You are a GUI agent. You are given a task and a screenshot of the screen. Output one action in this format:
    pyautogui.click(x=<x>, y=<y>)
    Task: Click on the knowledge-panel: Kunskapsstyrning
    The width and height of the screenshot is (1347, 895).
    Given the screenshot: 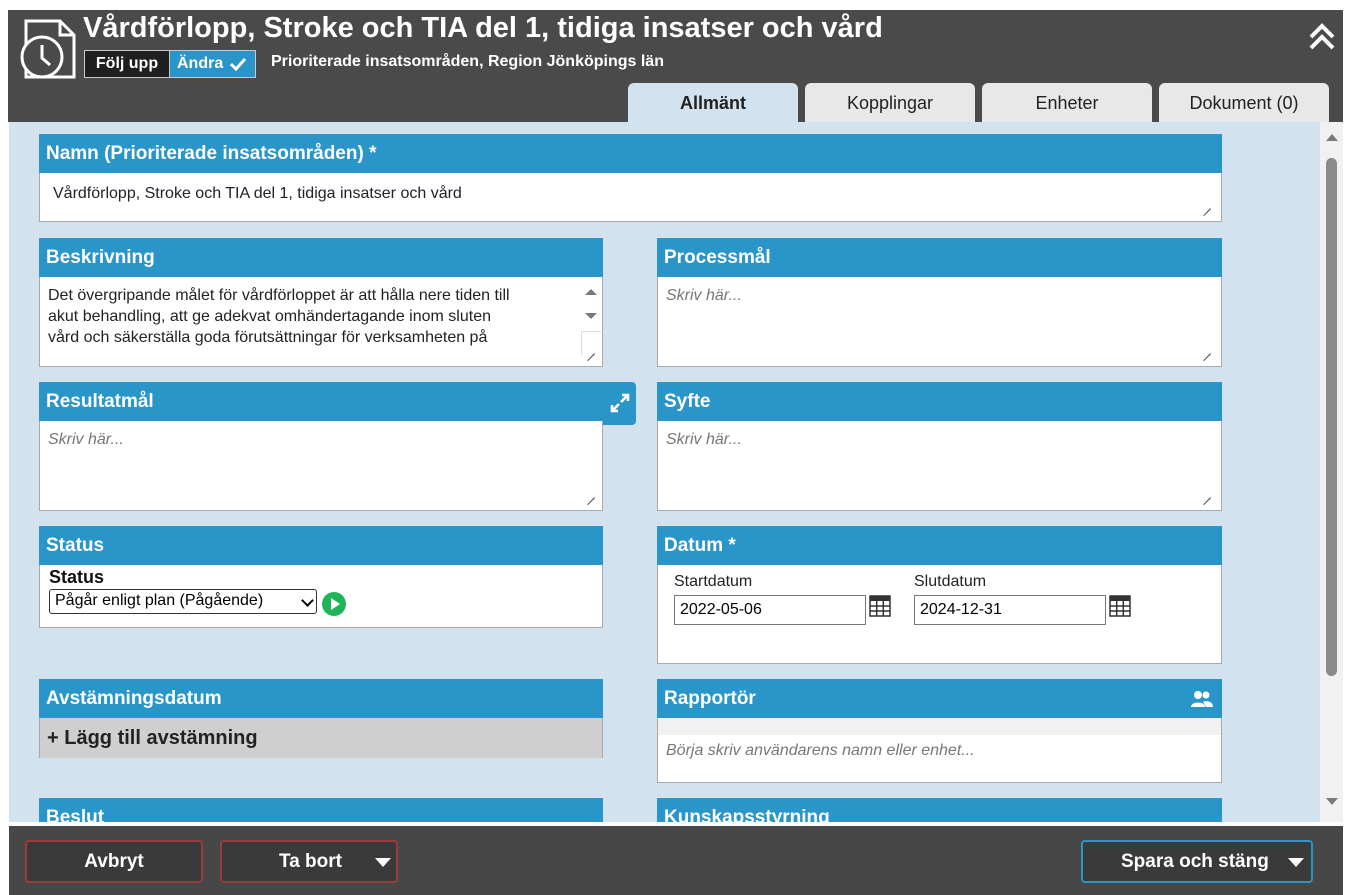 What is the action you would take?
    pyautogui.click(x=939, y=810)
    